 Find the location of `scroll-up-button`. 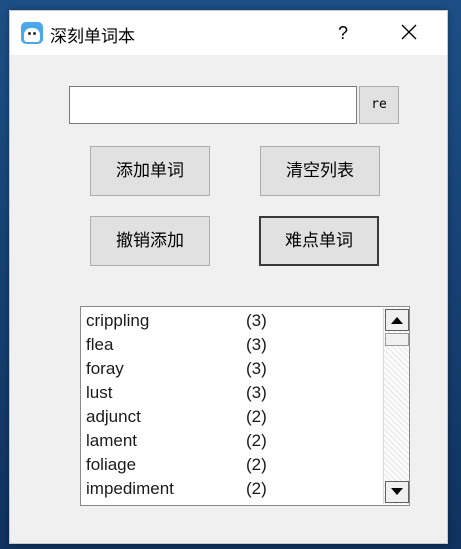

scroll-up-button is located at coordinates (397, 320).